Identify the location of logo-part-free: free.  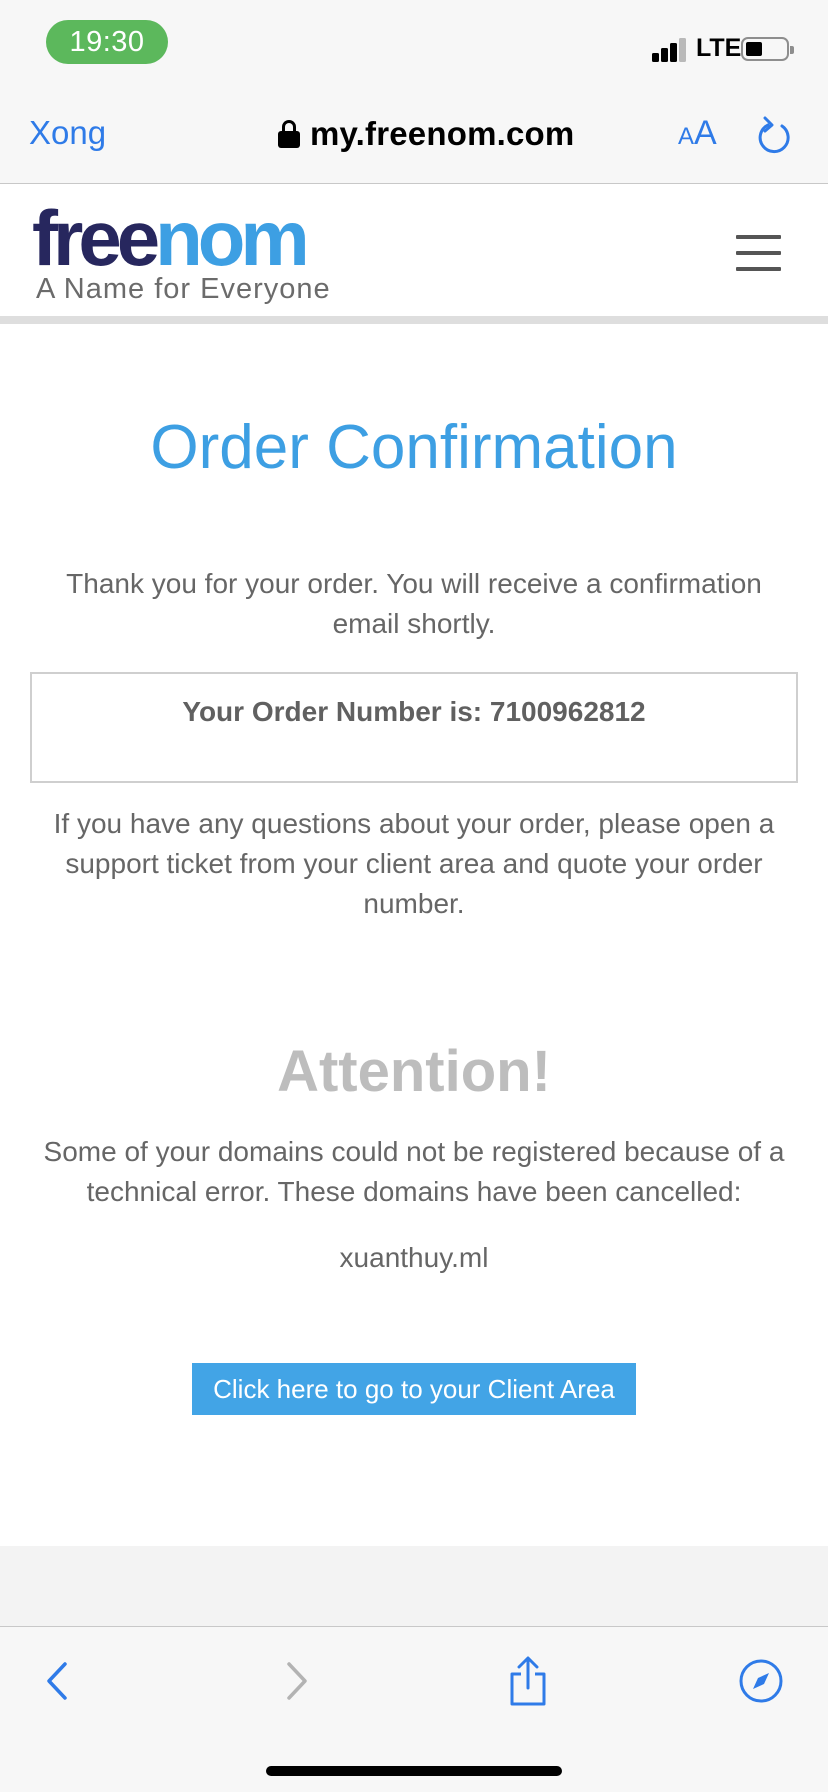
(96, 238).